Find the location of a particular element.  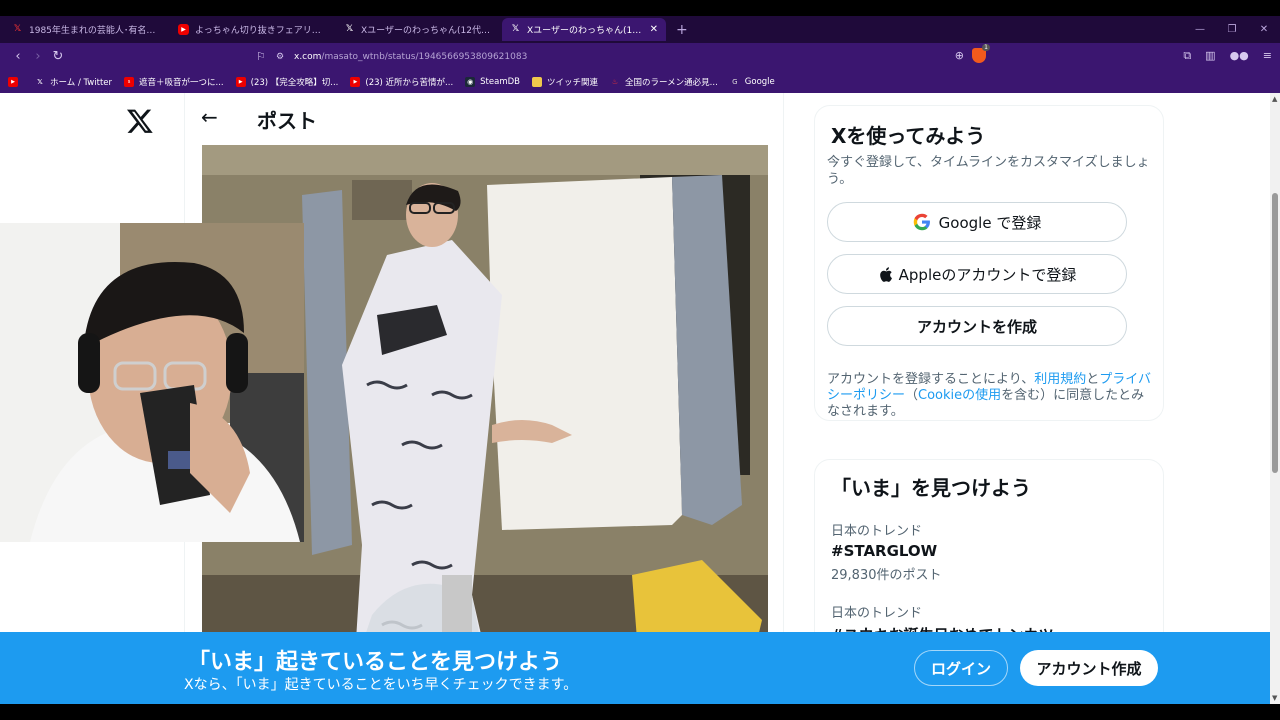

banner-headline: 「いま」起きていることを見つけよう is located at coordinates (375, 662).